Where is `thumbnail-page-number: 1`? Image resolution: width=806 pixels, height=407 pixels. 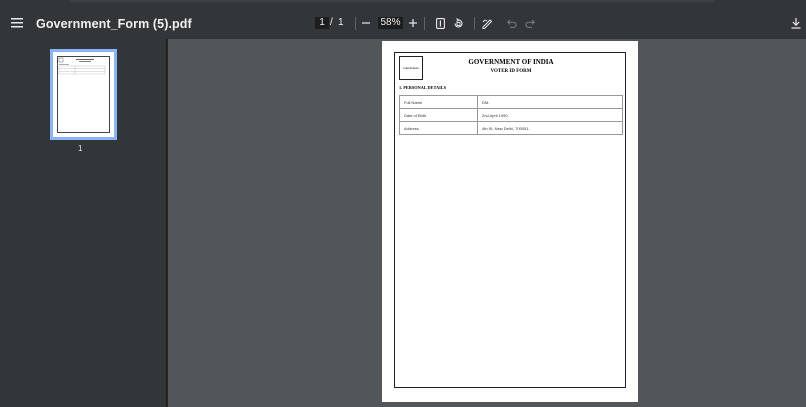
thumbnail-page-number: 1 is located at coordinates (80, 148).